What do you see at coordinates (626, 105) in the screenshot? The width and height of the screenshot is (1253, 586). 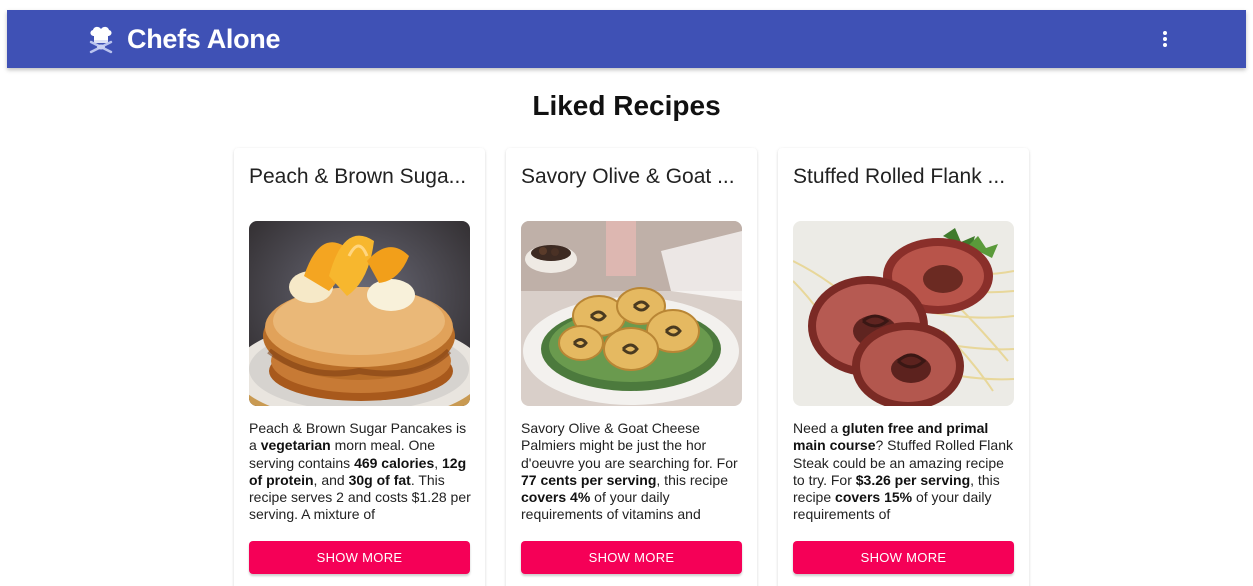 I see `page-title: Liked Recipes` at bounding box center [626, 105].